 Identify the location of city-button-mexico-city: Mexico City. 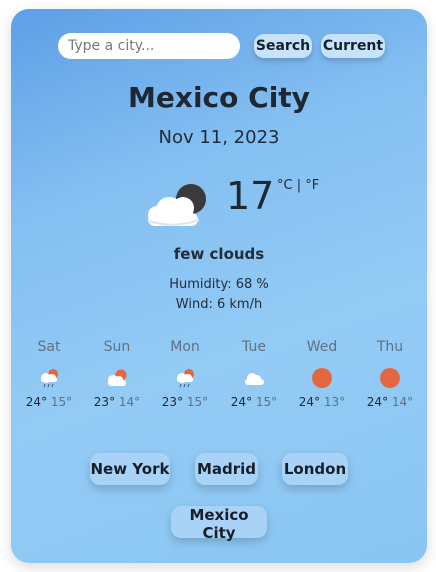
(219, 524).